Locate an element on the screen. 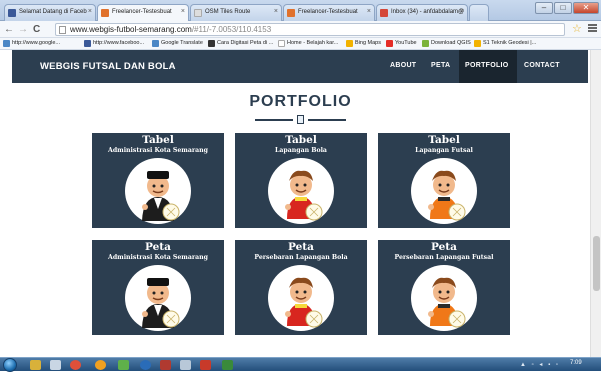  card-subtitle: Lapangan Futsal is located at coordinates (444, 150).